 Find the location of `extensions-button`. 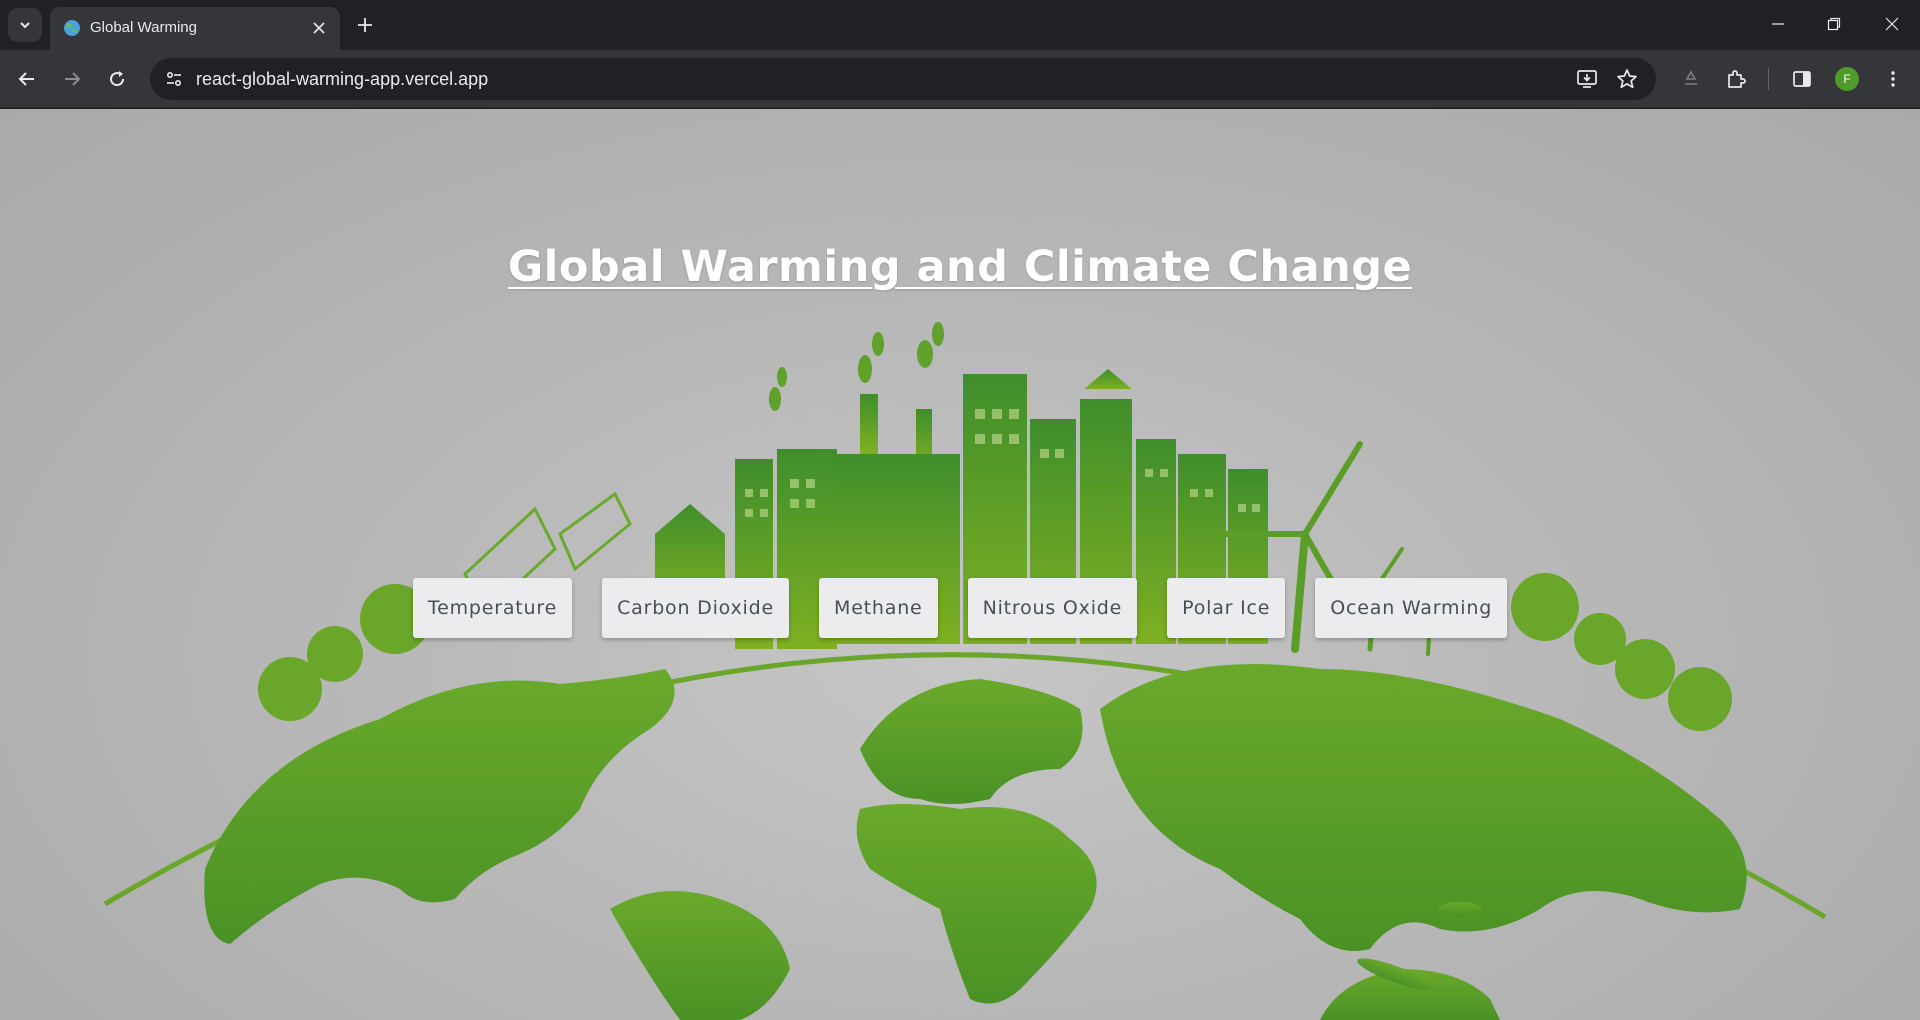

extensions-button is located at coordinates (1736, 79).